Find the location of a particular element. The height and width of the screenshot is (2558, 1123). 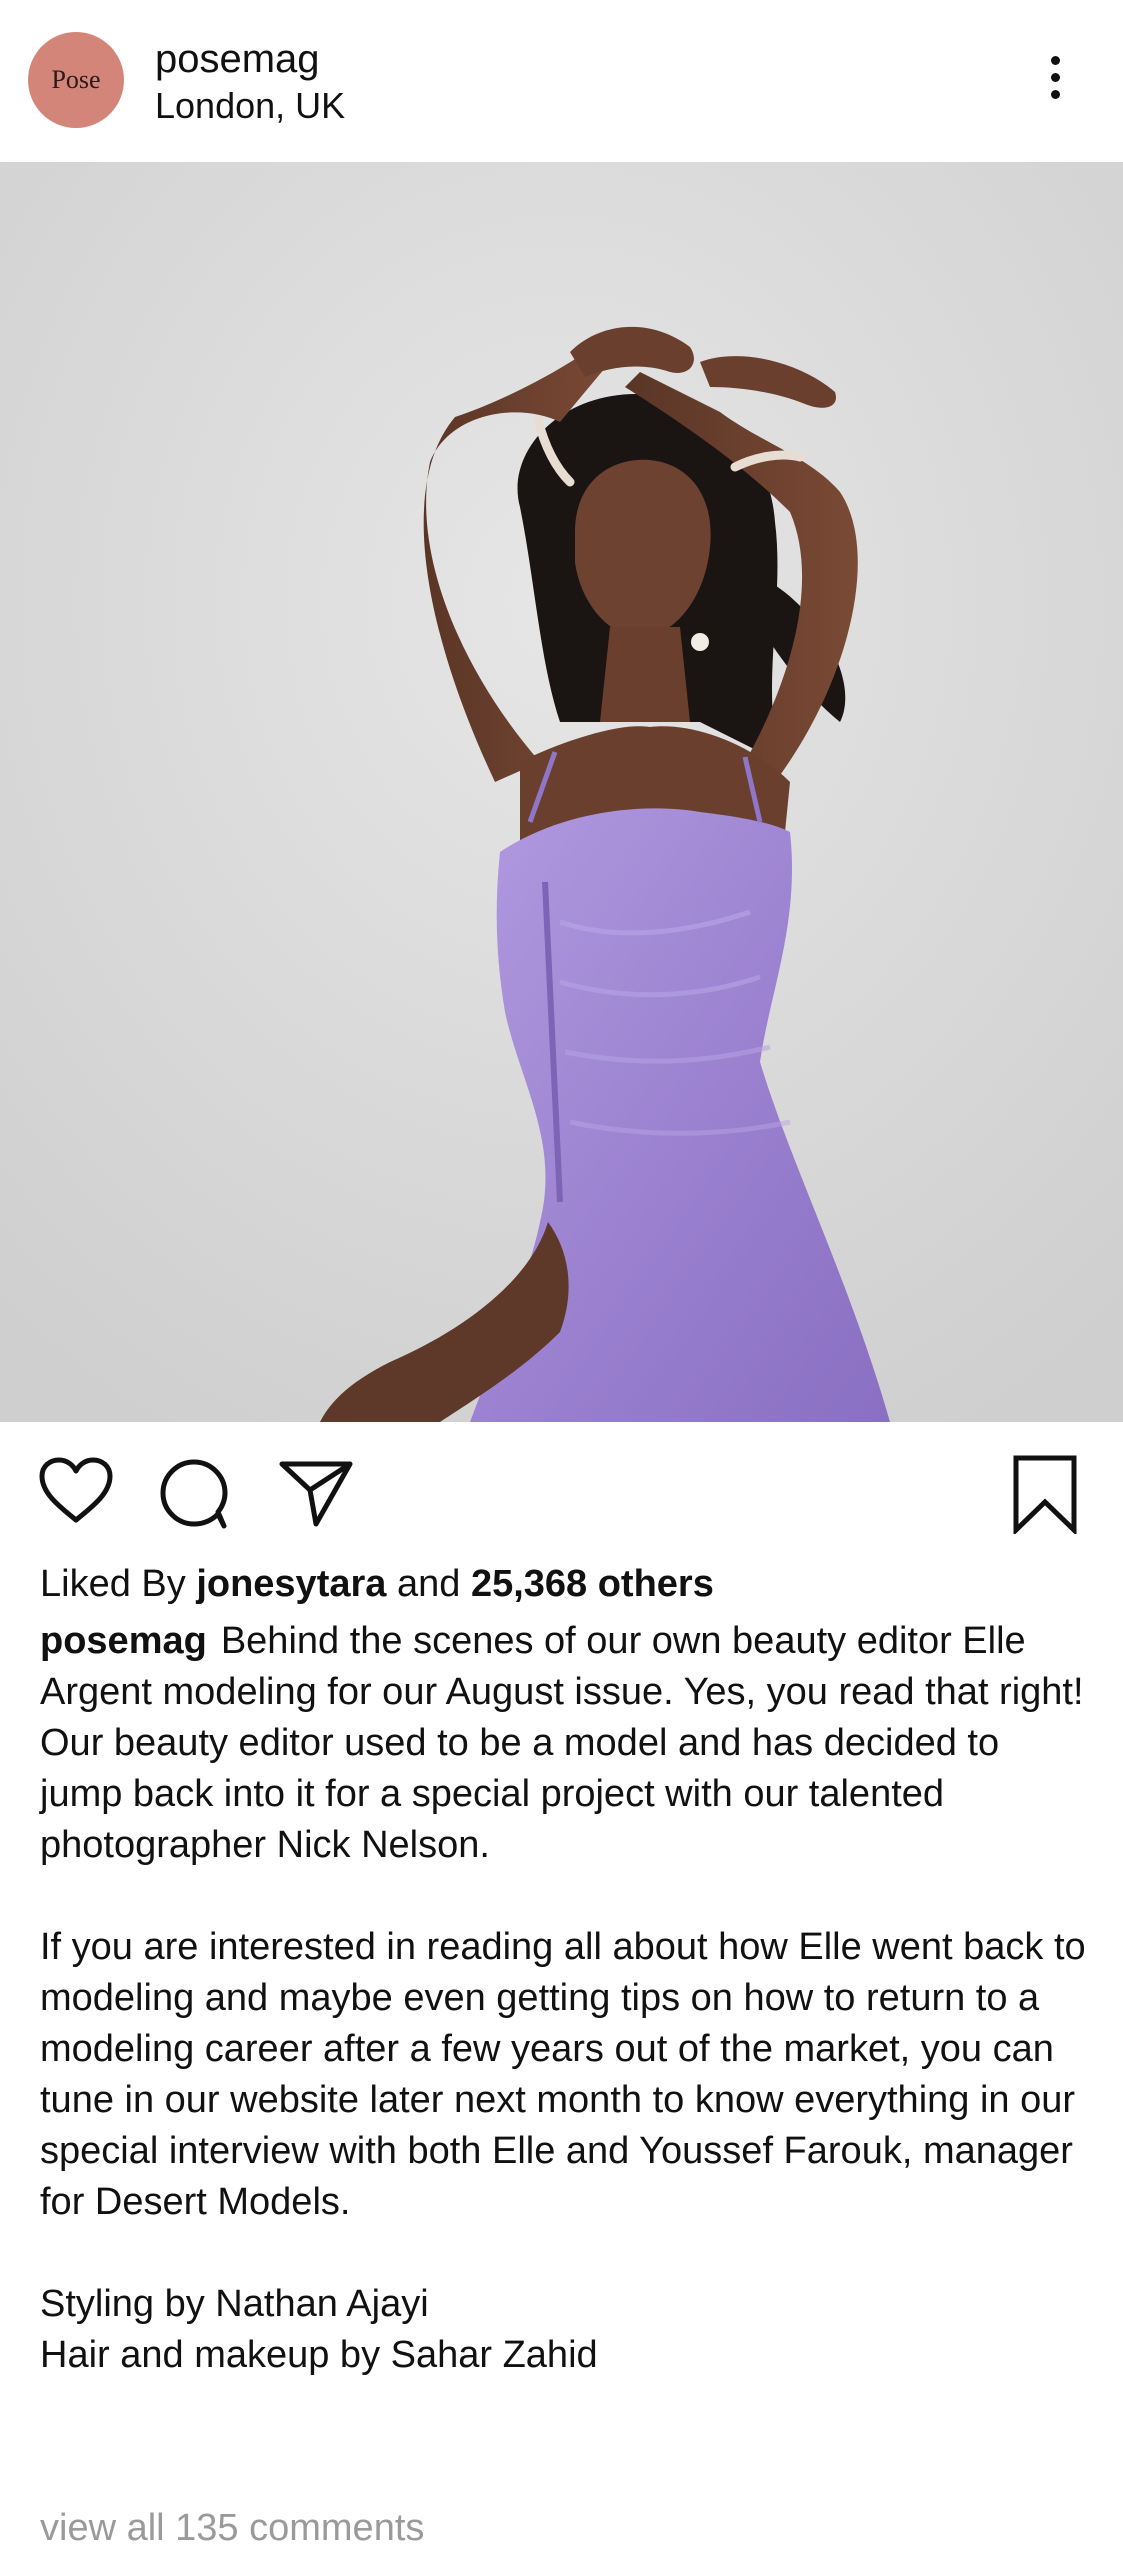

credit-hair-makeup: Hair and makeup by Sahar Zahid is located at coordinates (319, 2355).